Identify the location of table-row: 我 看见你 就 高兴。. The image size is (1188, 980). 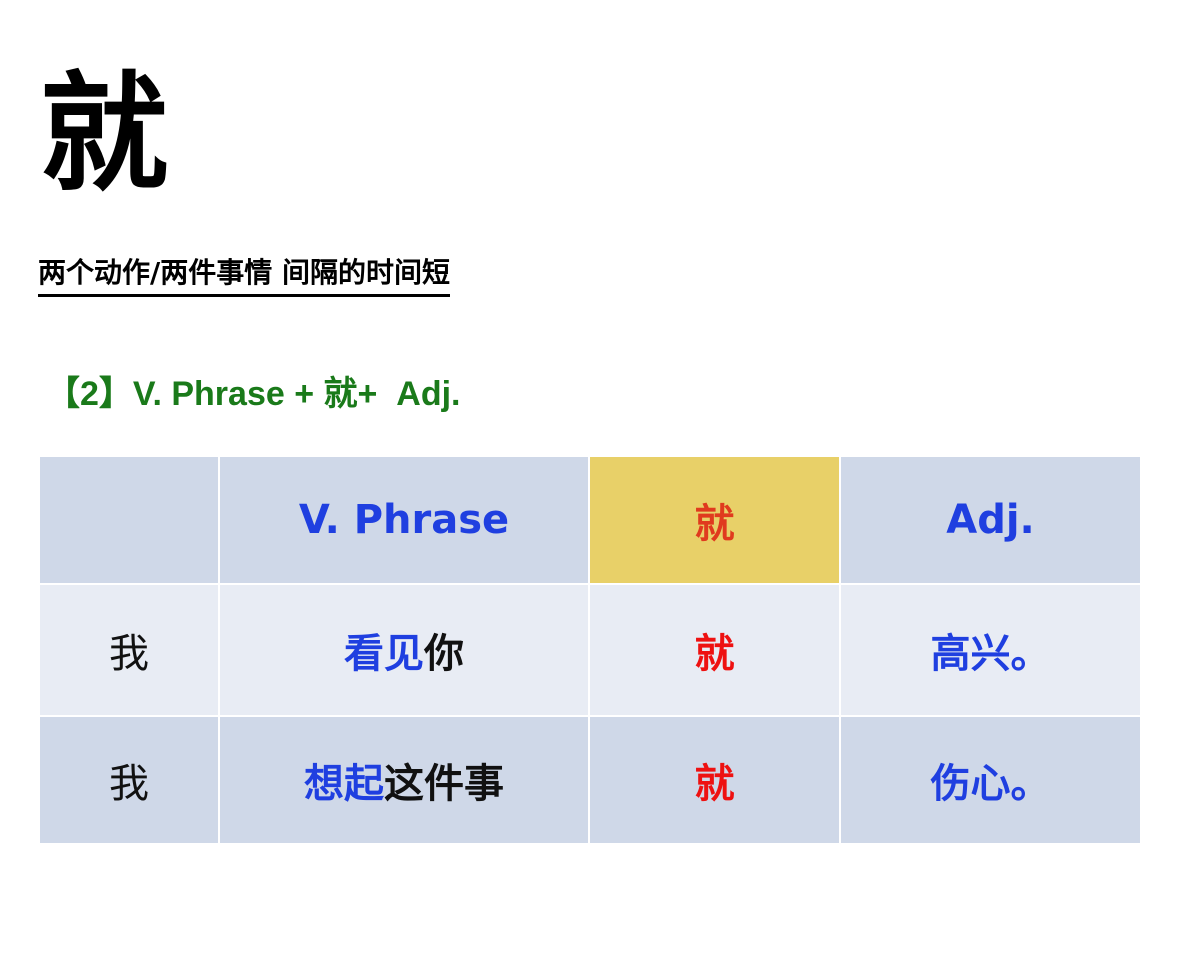
(590, 650).